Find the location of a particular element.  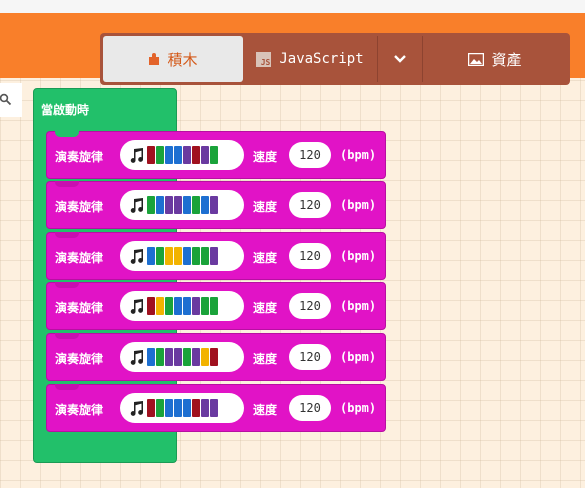

assets-tab: 資產 is located at coordinates (495, 59).